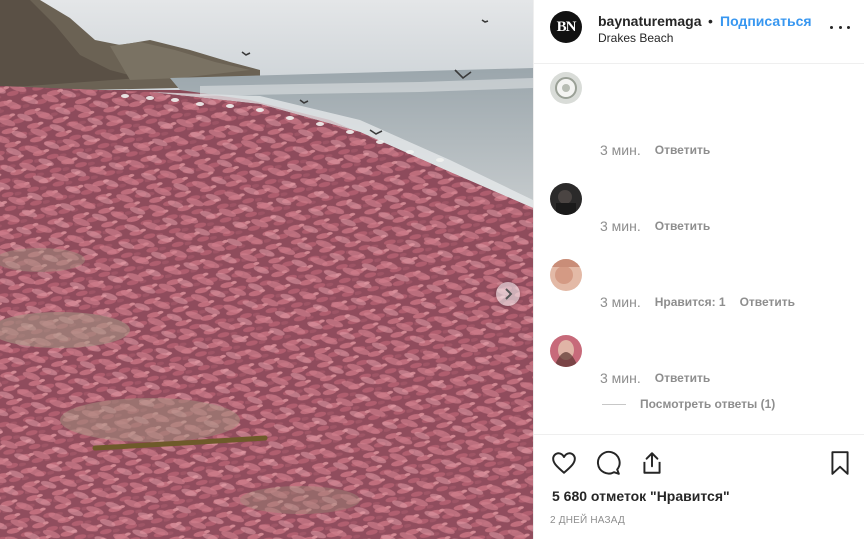 The height and width of the screenshot is (539, 864). Describe the element at coordinates (699, 486) in the screenshot. I see `post-actions-section: 5 680 отметок "Нравится" 2 ДНЕЙ НАЗАД` at that location.